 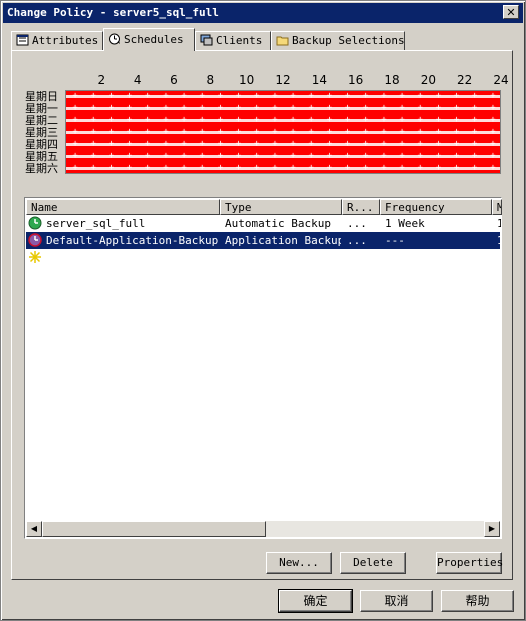 I want to click on horizontal-scrollbar: ◀ ▶, so click(x=263, y=529).